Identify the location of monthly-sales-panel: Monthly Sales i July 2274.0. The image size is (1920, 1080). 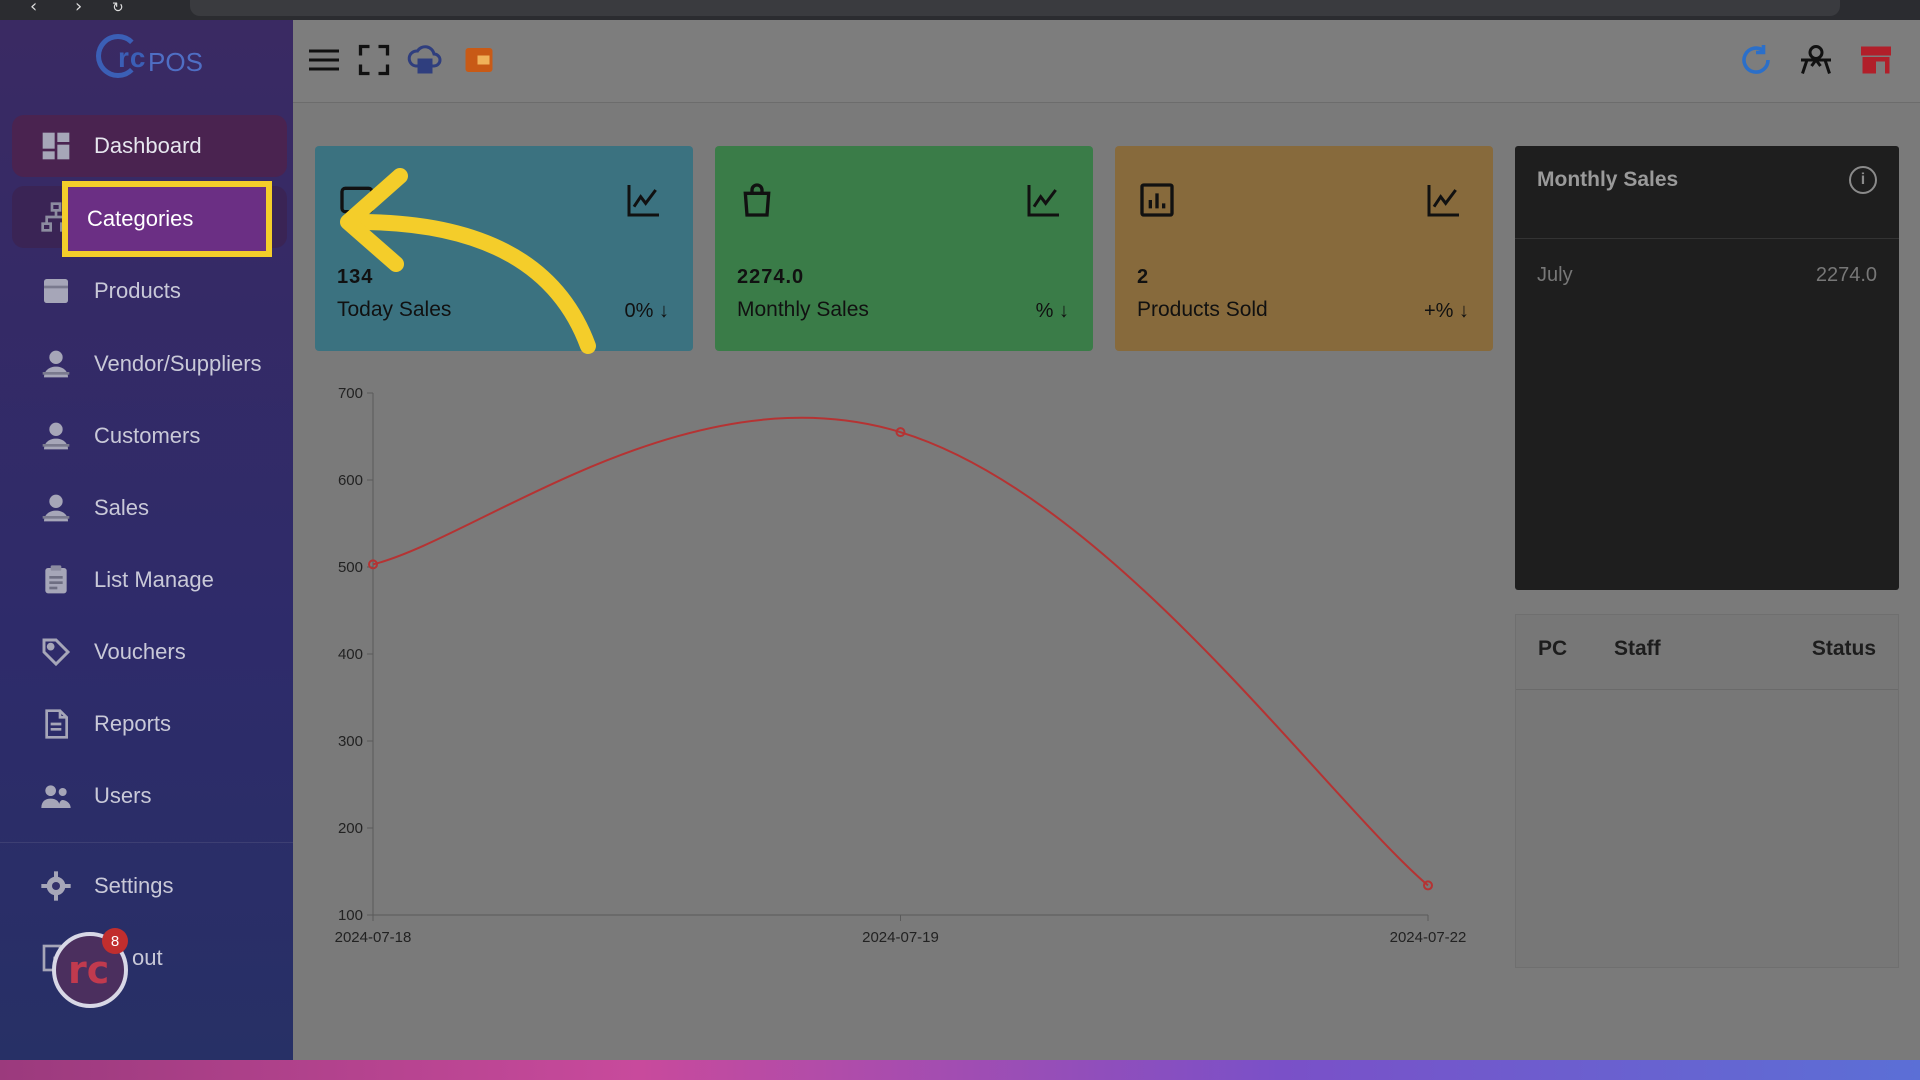
(1707, 368).